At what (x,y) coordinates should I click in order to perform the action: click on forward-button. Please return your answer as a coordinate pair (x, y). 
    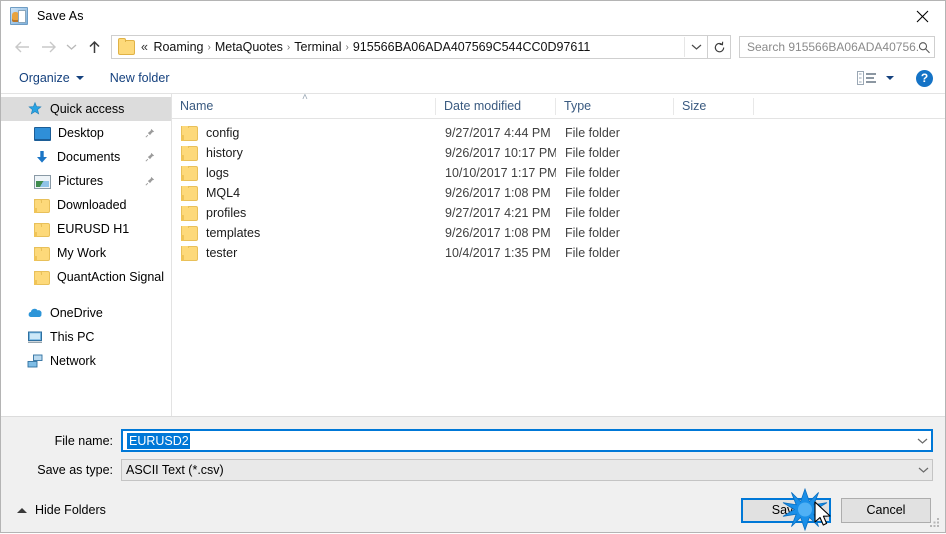
    Looking at the image, I should click on (48, 47).